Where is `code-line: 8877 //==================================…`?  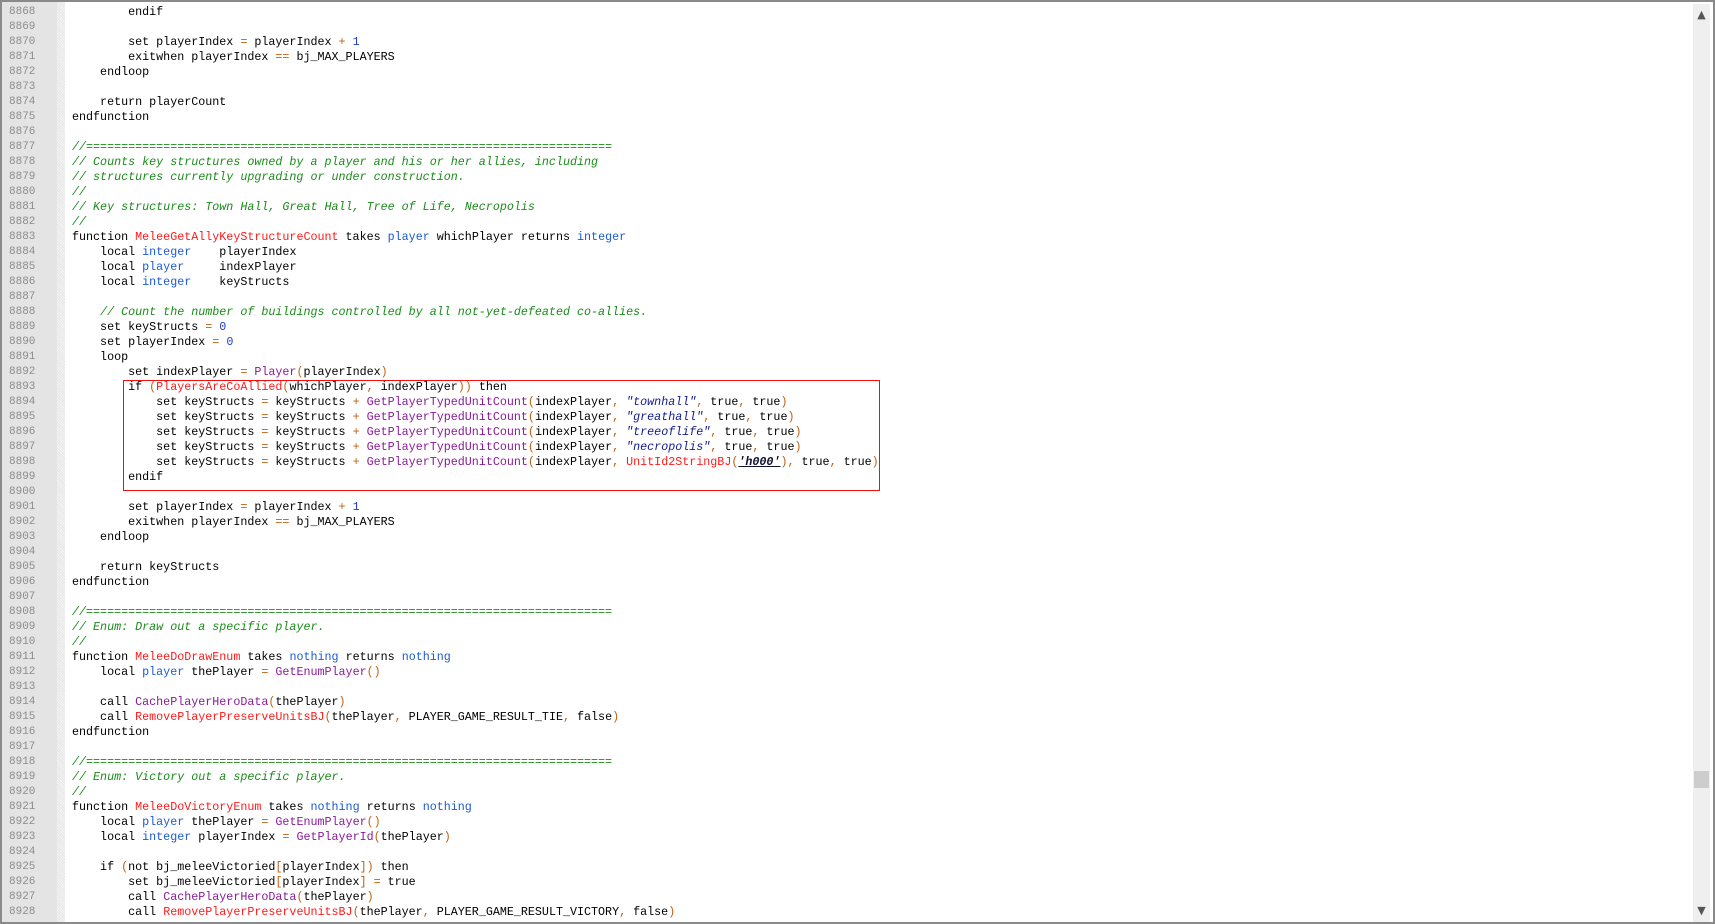 code-line: 8877 //==================================… is located at coordinates (846, 147).